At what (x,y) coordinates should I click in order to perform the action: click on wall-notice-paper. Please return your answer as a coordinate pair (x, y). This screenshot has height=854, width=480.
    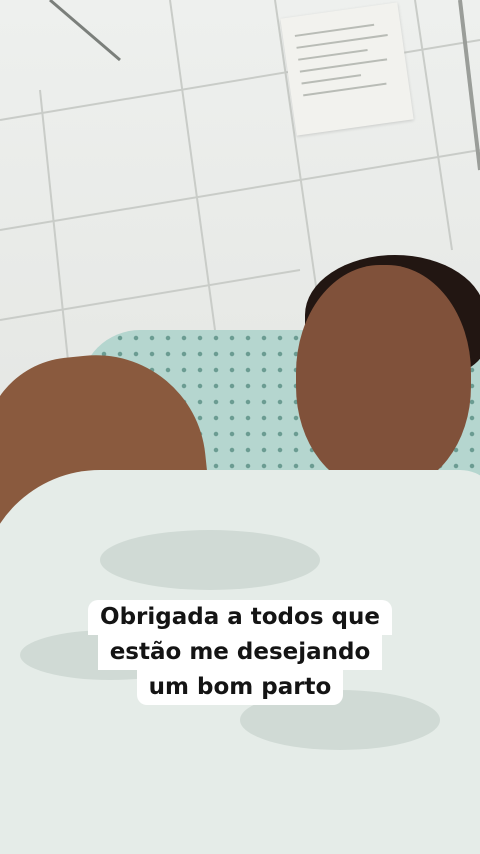
    Looking at the image, I should click on (347, 69).